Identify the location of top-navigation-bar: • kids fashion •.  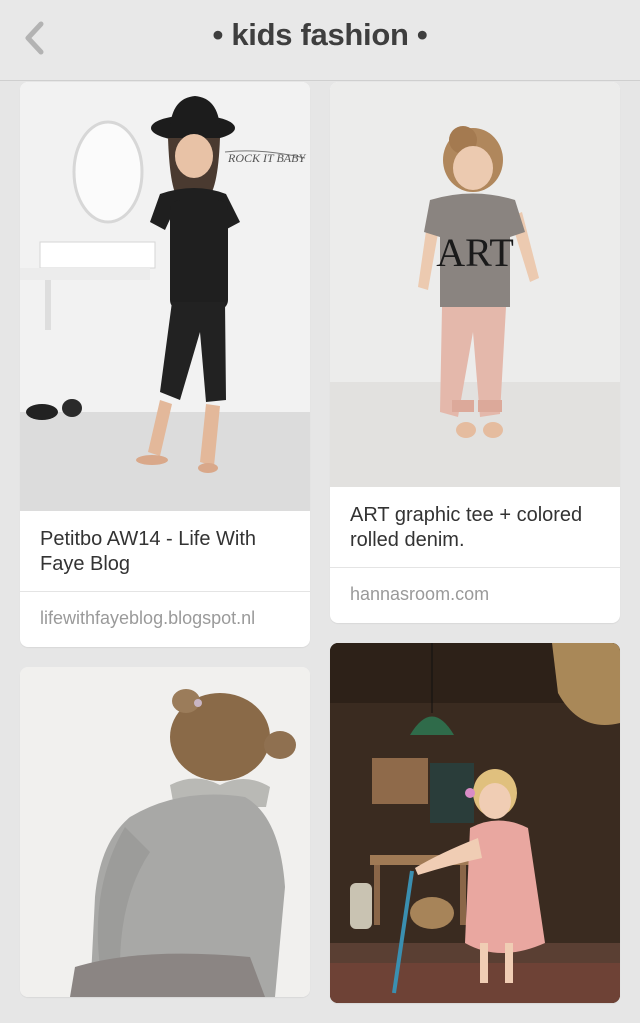
(320, 40).